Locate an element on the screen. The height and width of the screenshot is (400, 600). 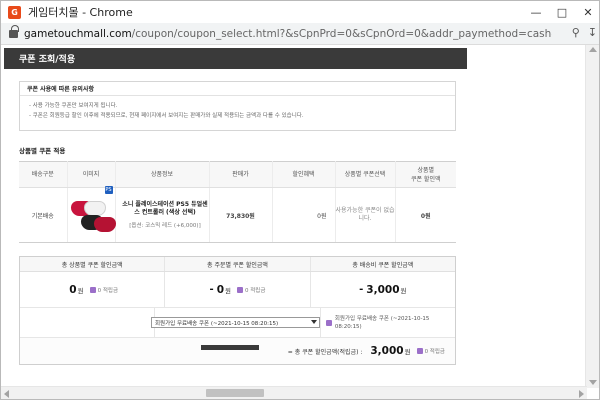
product-name-link: 소니 플레이스테이션 PS5 듀얼센스 컨트롤러 (색상 선택) is located at coordinates (165, 209).